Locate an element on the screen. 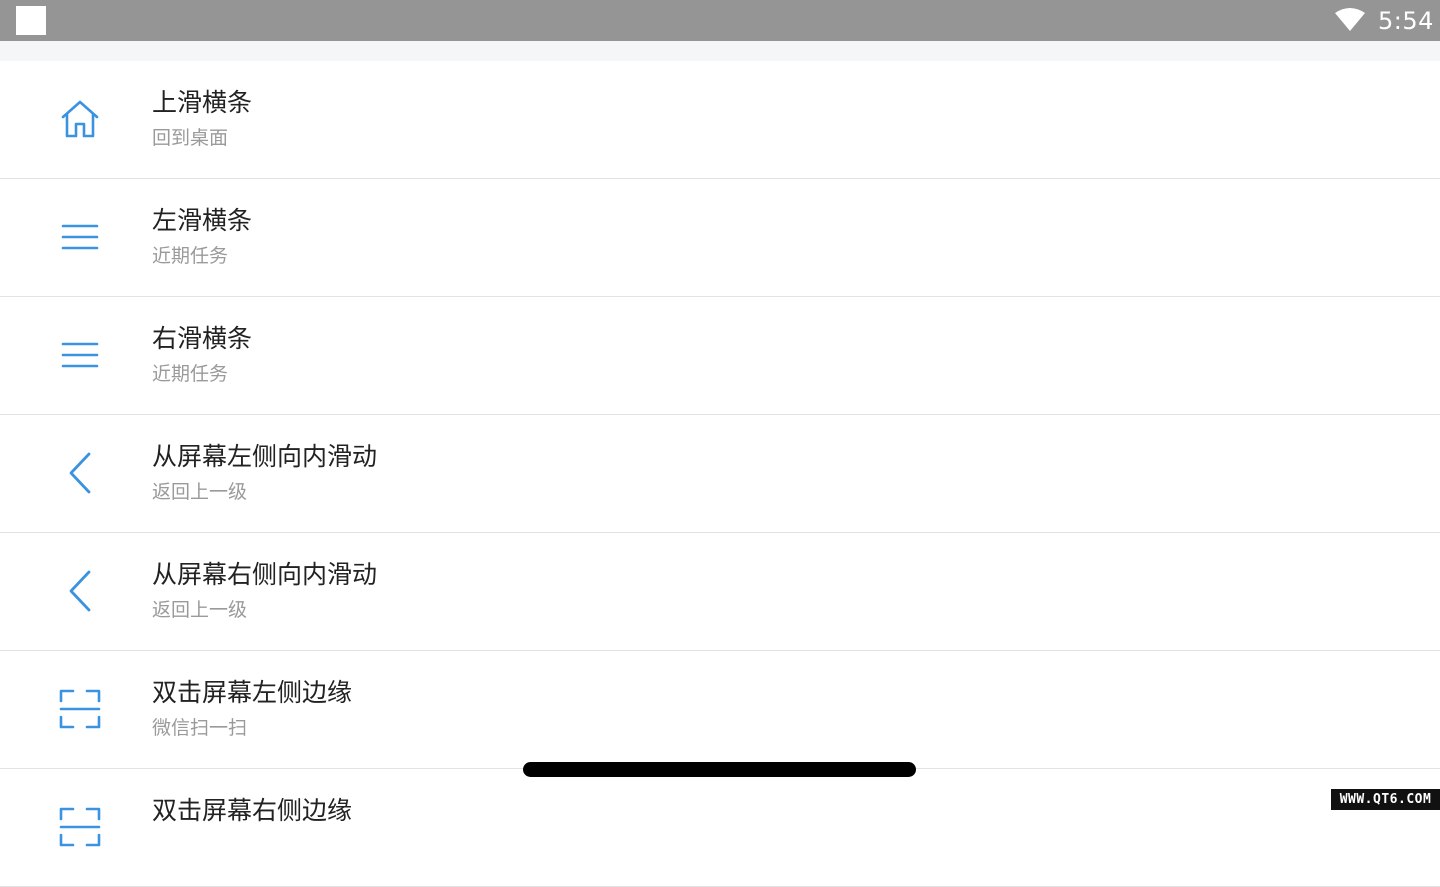 The height and width of the screenshot is (887, 1440). gesture-item-swipe-up-bar: 上滑横条 回到桌面 is located at coordinates (720, 120).